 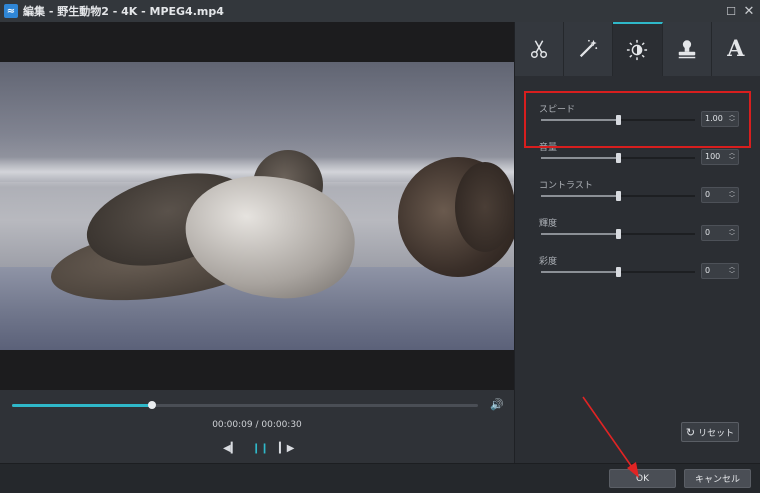 I want to click on saturation-label: 彩度, so click(x=548, y=262).